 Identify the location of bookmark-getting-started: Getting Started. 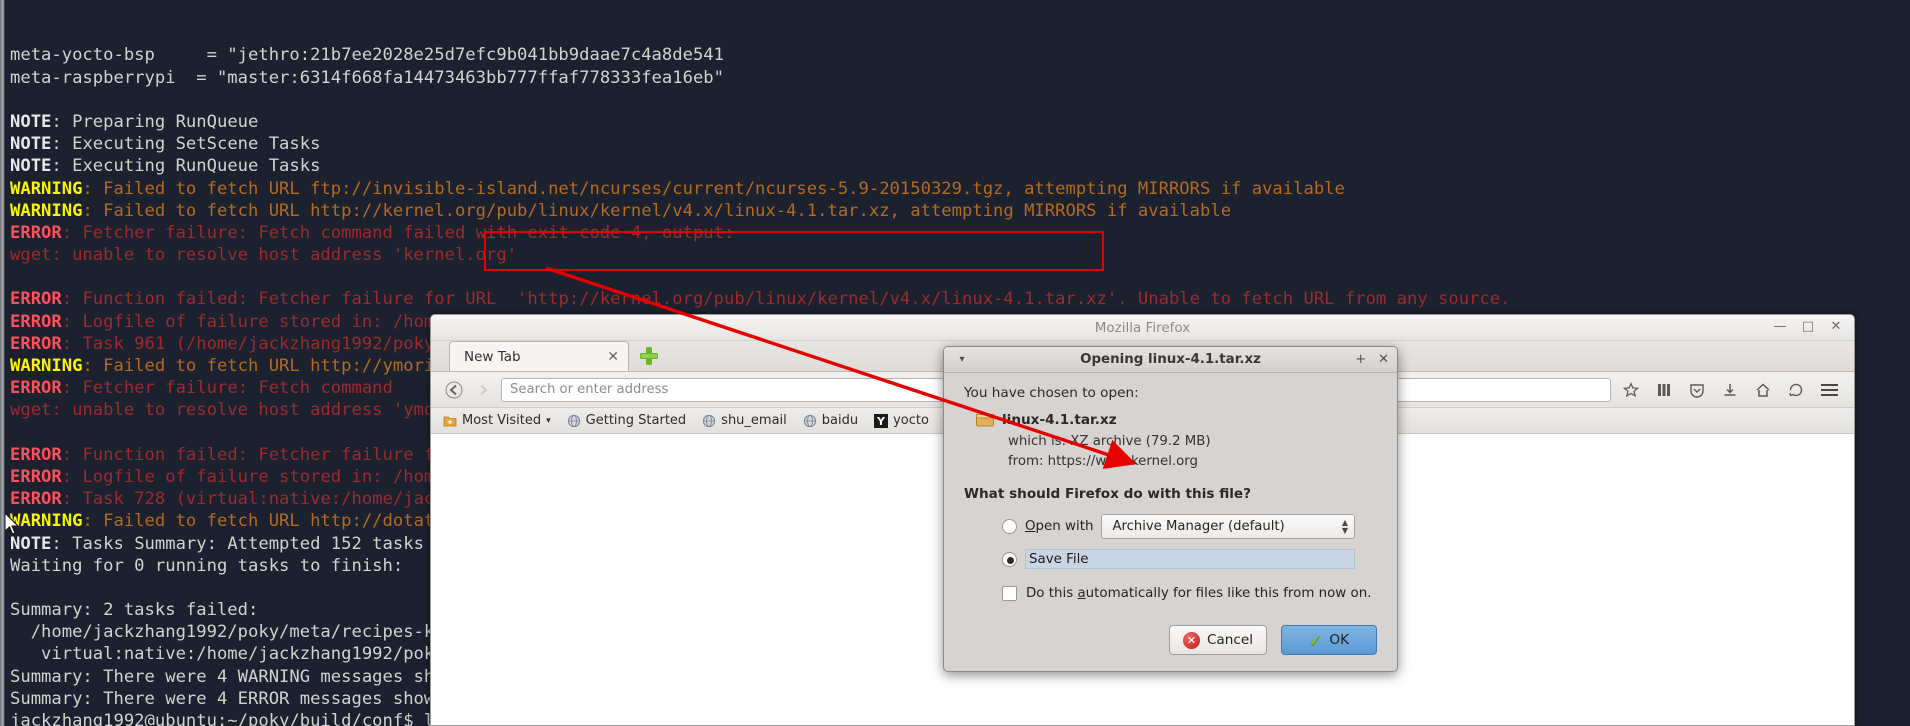
(627, 420).